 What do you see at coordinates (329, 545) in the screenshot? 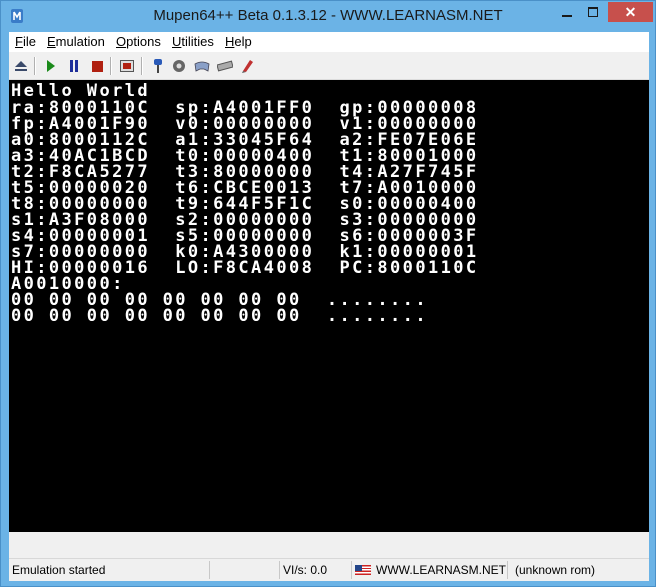
I see `screen-footer` at bounding box center [329, 545].